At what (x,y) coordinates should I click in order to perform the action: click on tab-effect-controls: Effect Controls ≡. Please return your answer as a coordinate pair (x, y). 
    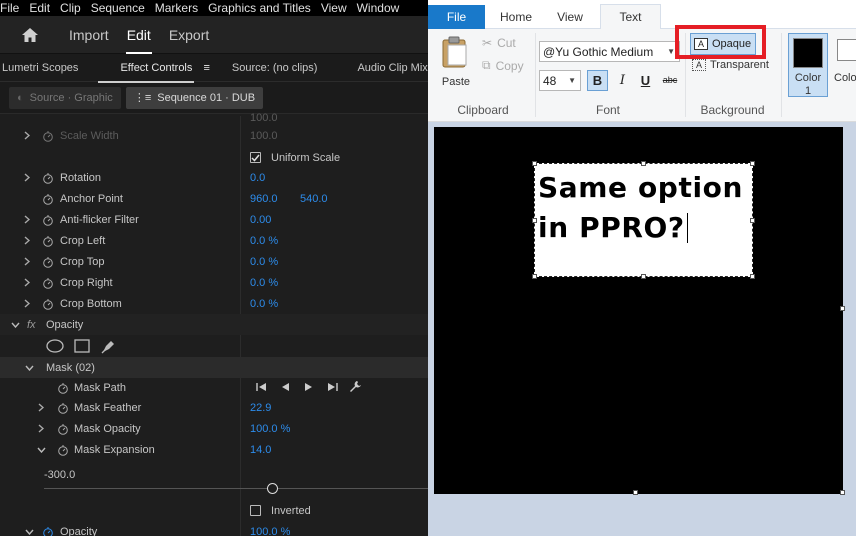
    Looking at the image, I should click on (153, 72).